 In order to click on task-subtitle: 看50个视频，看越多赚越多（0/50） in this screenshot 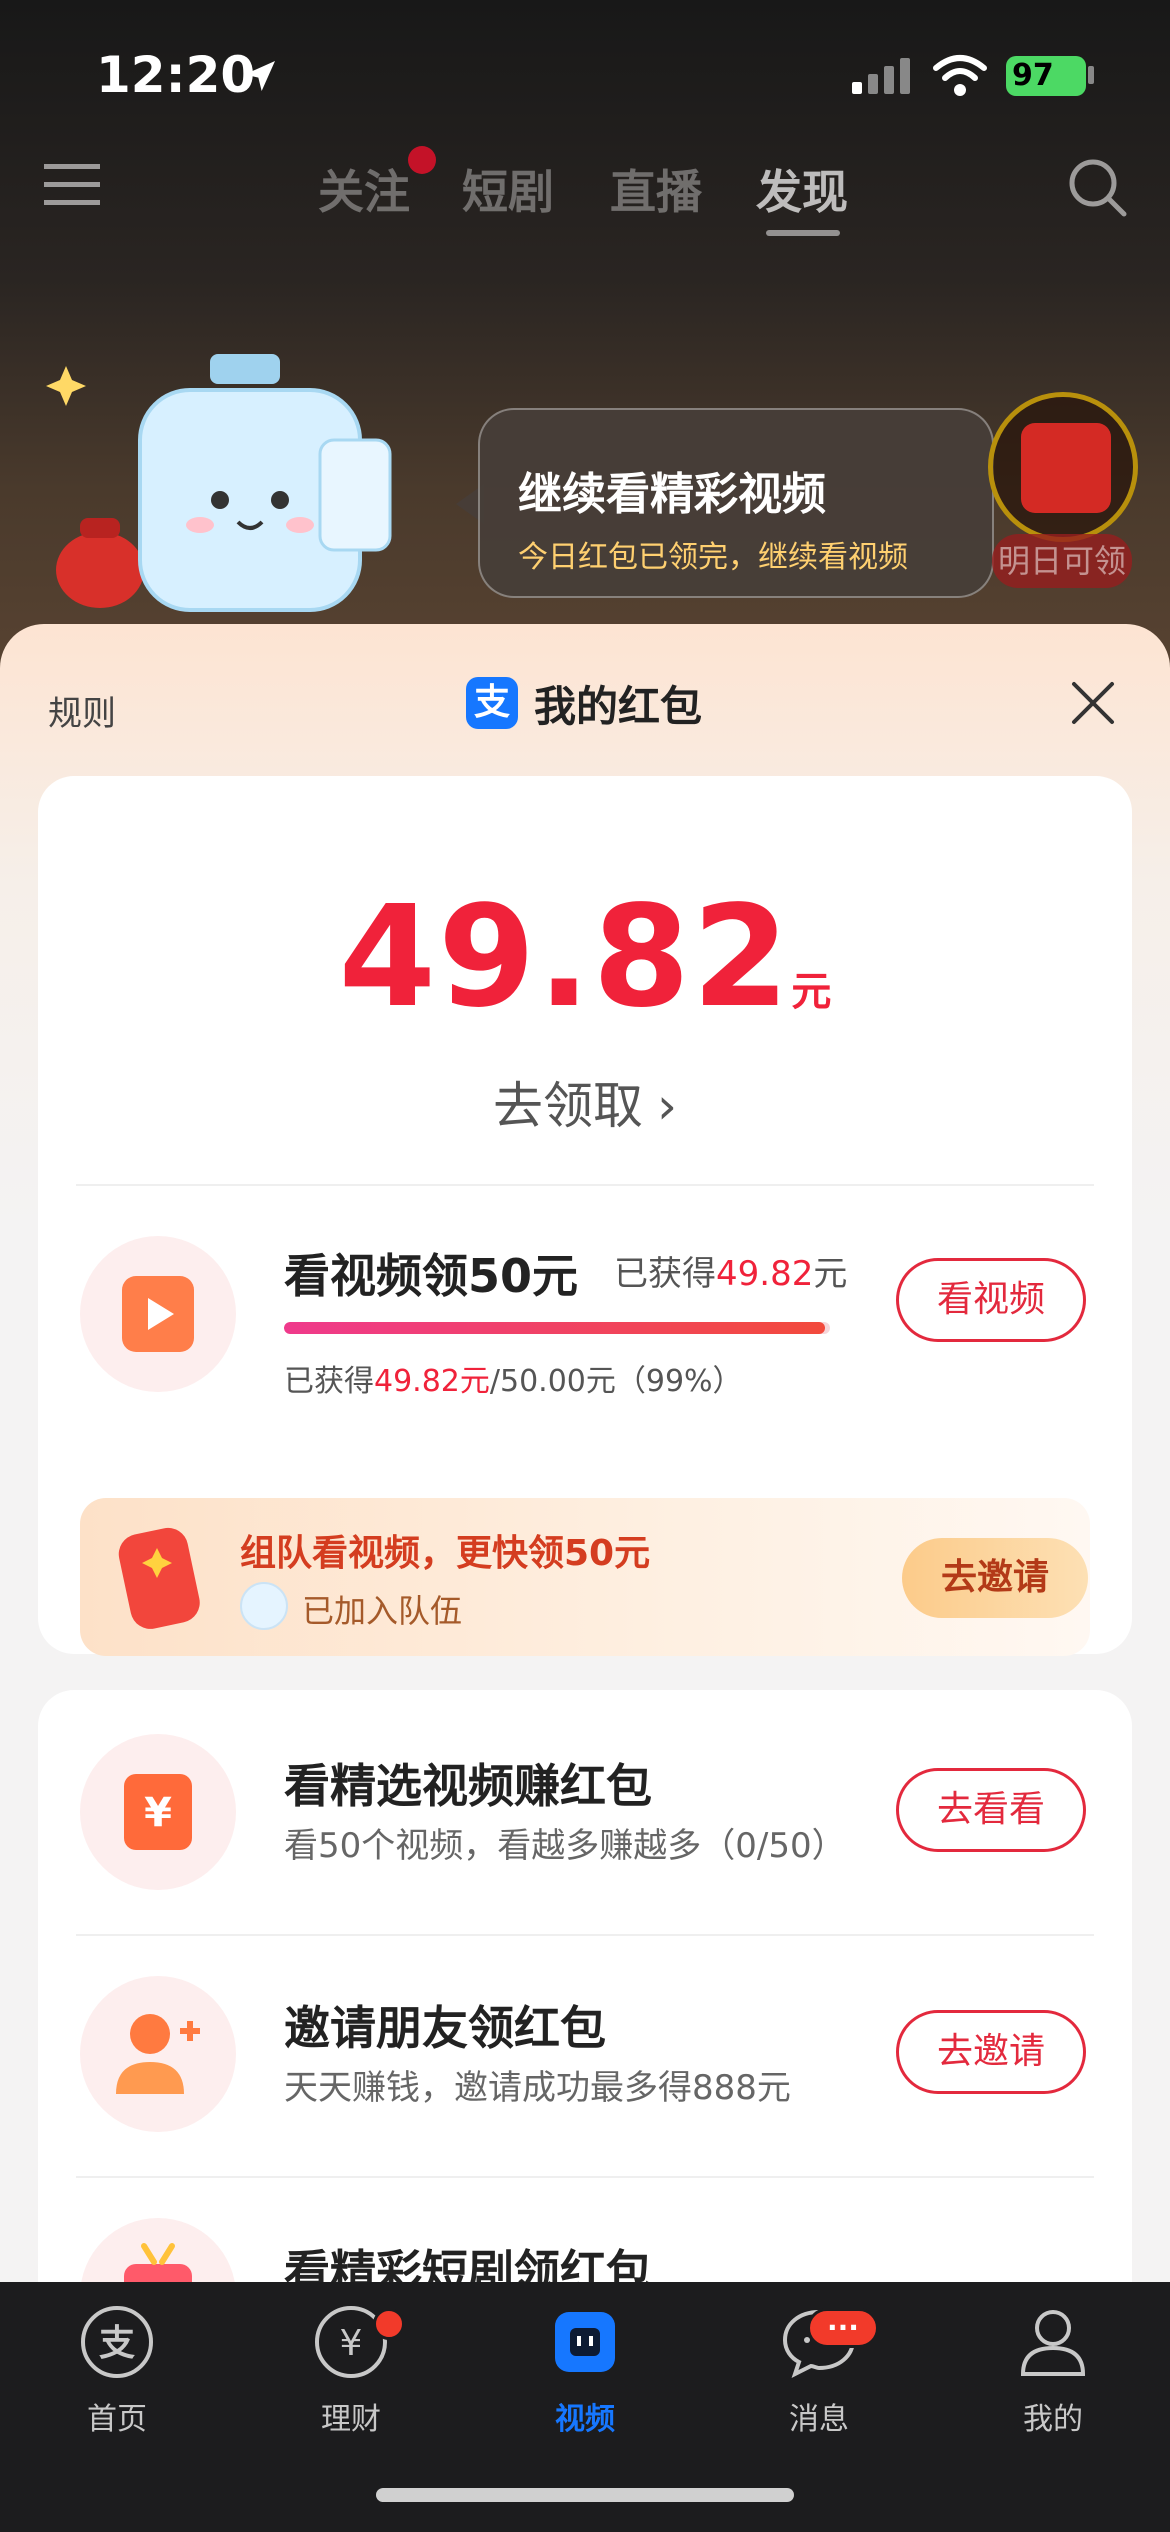, I will do `click(565, 1846)`.